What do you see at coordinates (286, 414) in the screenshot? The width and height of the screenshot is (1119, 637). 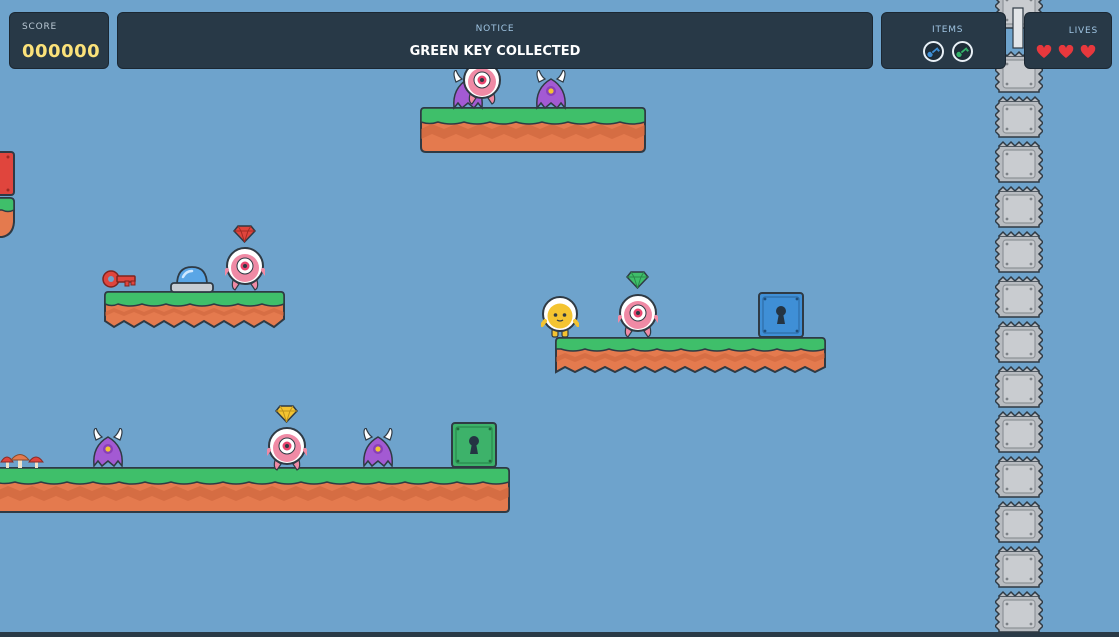 I see `yellow-gem-icon` at bounding box center [286, 414].